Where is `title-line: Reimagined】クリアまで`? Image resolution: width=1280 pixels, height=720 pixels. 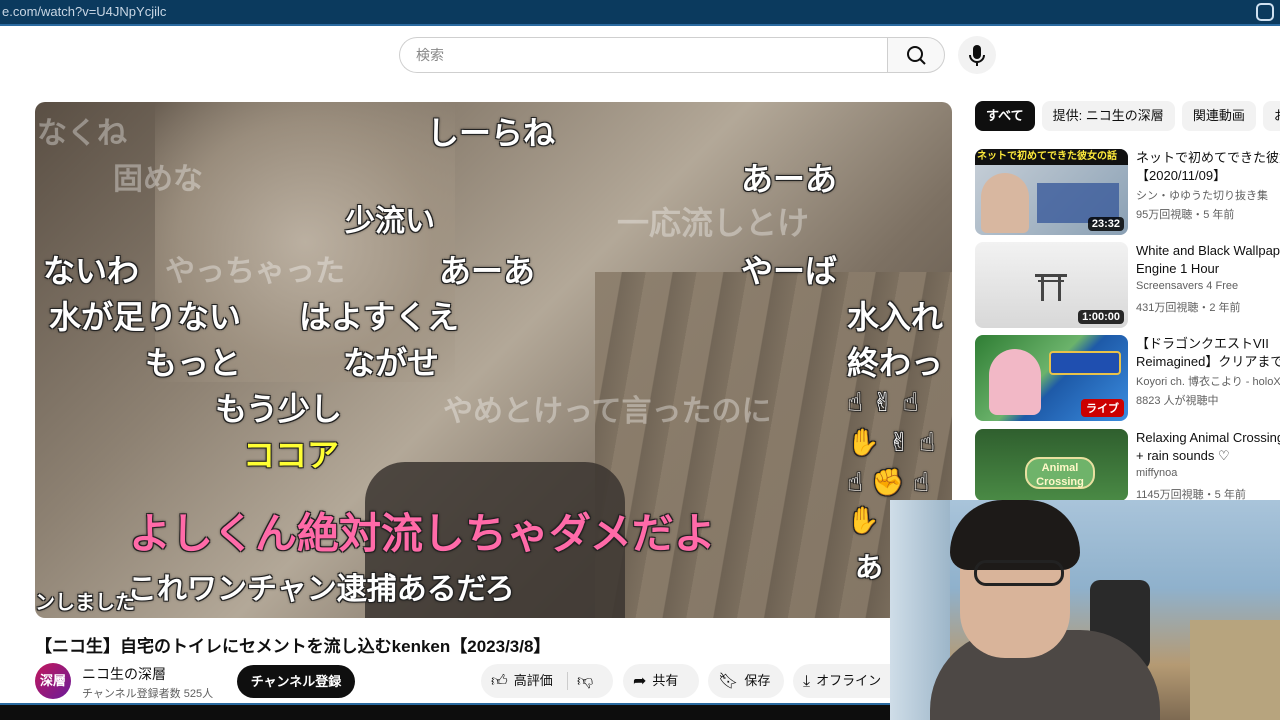
title-line: Reimagined】クリアまで is located at coordinates (1208, 361).